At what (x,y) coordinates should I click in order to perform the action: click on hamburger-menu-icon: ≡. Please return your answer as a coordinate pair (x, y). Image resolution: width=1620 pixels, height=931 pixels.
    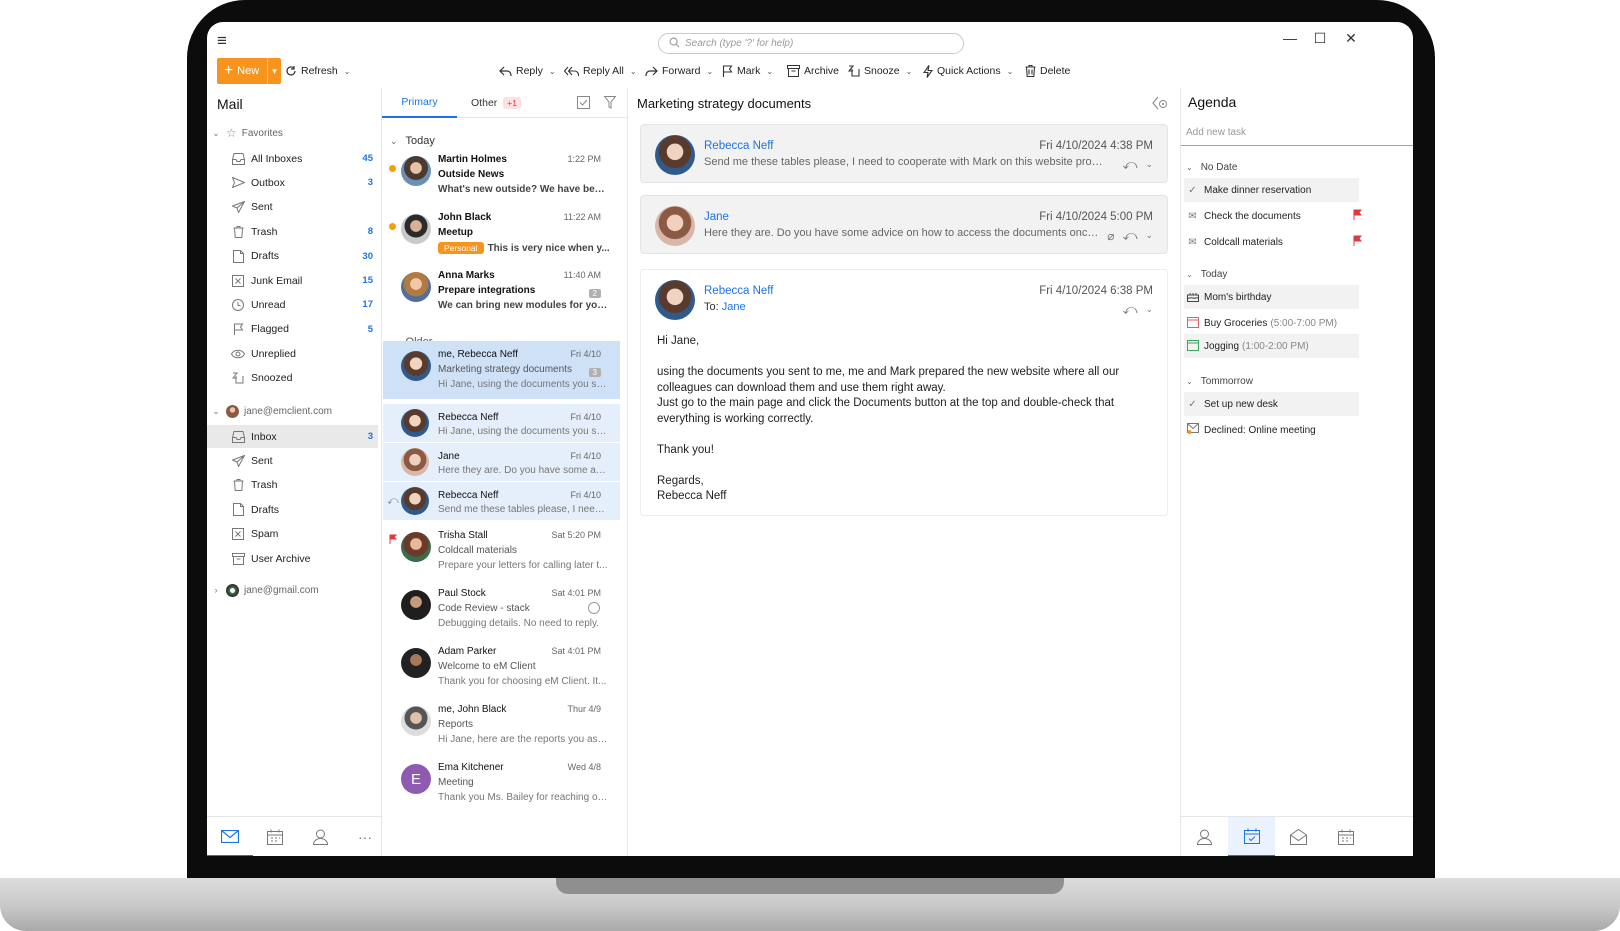
    Looking at the image, I should click on (222, 40).